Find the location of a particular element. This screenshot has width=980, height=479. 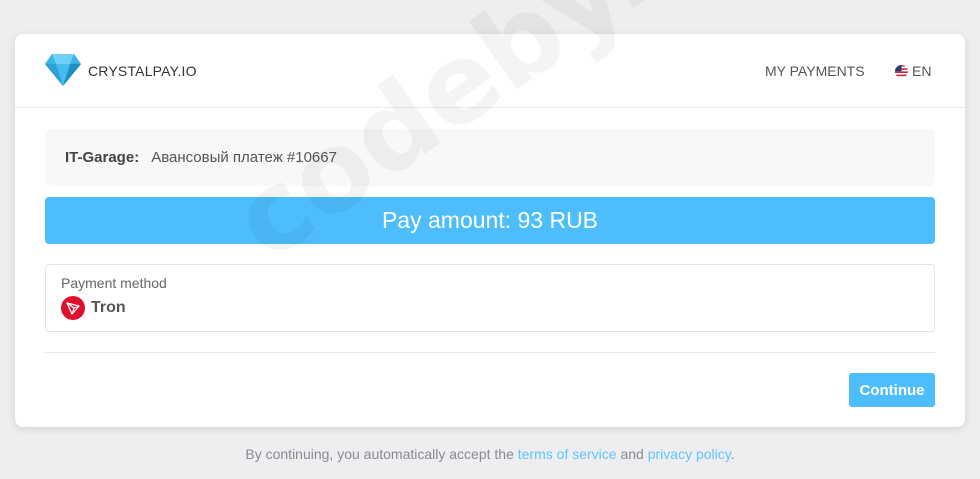

language-label: EN is located at coordinates (922, 71).